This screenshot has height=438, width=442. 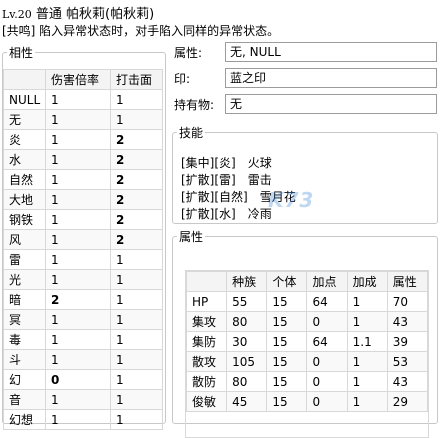 What do you see at coordinates (407, 401) in the screenshot?
I see `stat-value-cell: 29` at bounding box center [407, 401].